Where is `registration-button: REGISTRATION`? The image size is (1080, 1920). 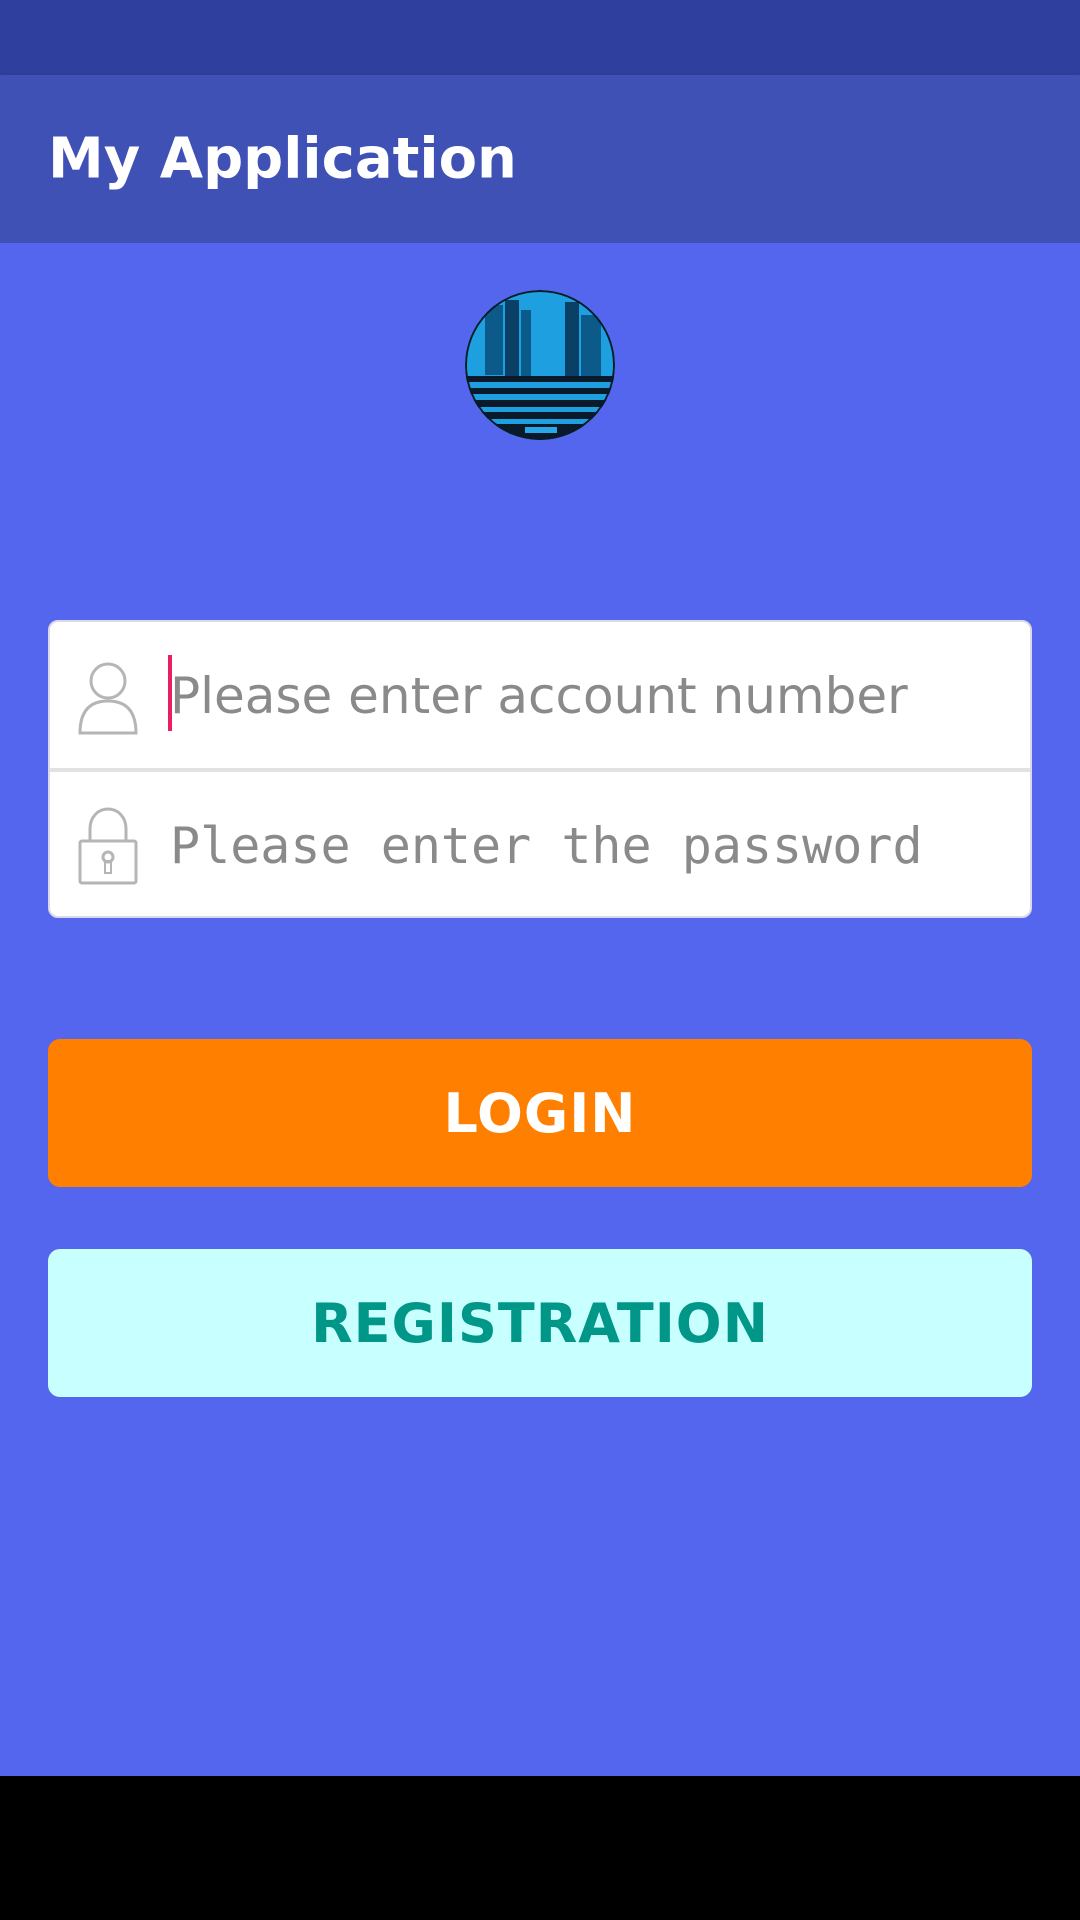
registration-button: REGISTRATION is located at coordinates (540, 1323).